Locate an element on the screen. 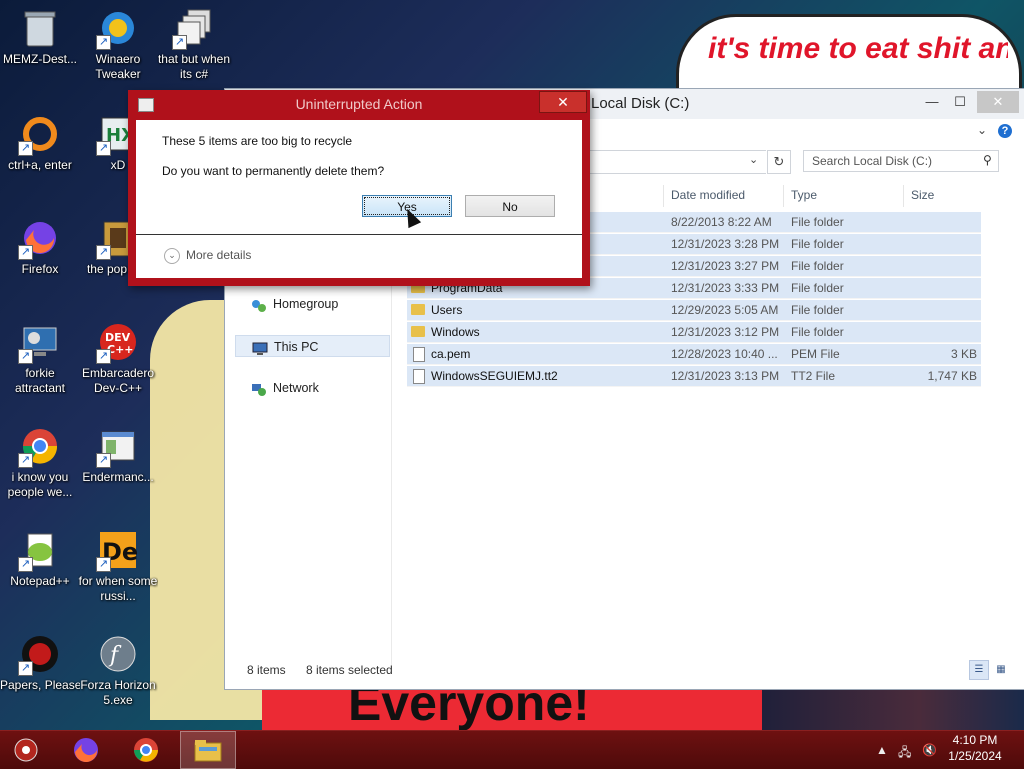 This screenshot has width=1024, height=769. stack-windows-icon: ↗ is located at coordinates (194, 28).